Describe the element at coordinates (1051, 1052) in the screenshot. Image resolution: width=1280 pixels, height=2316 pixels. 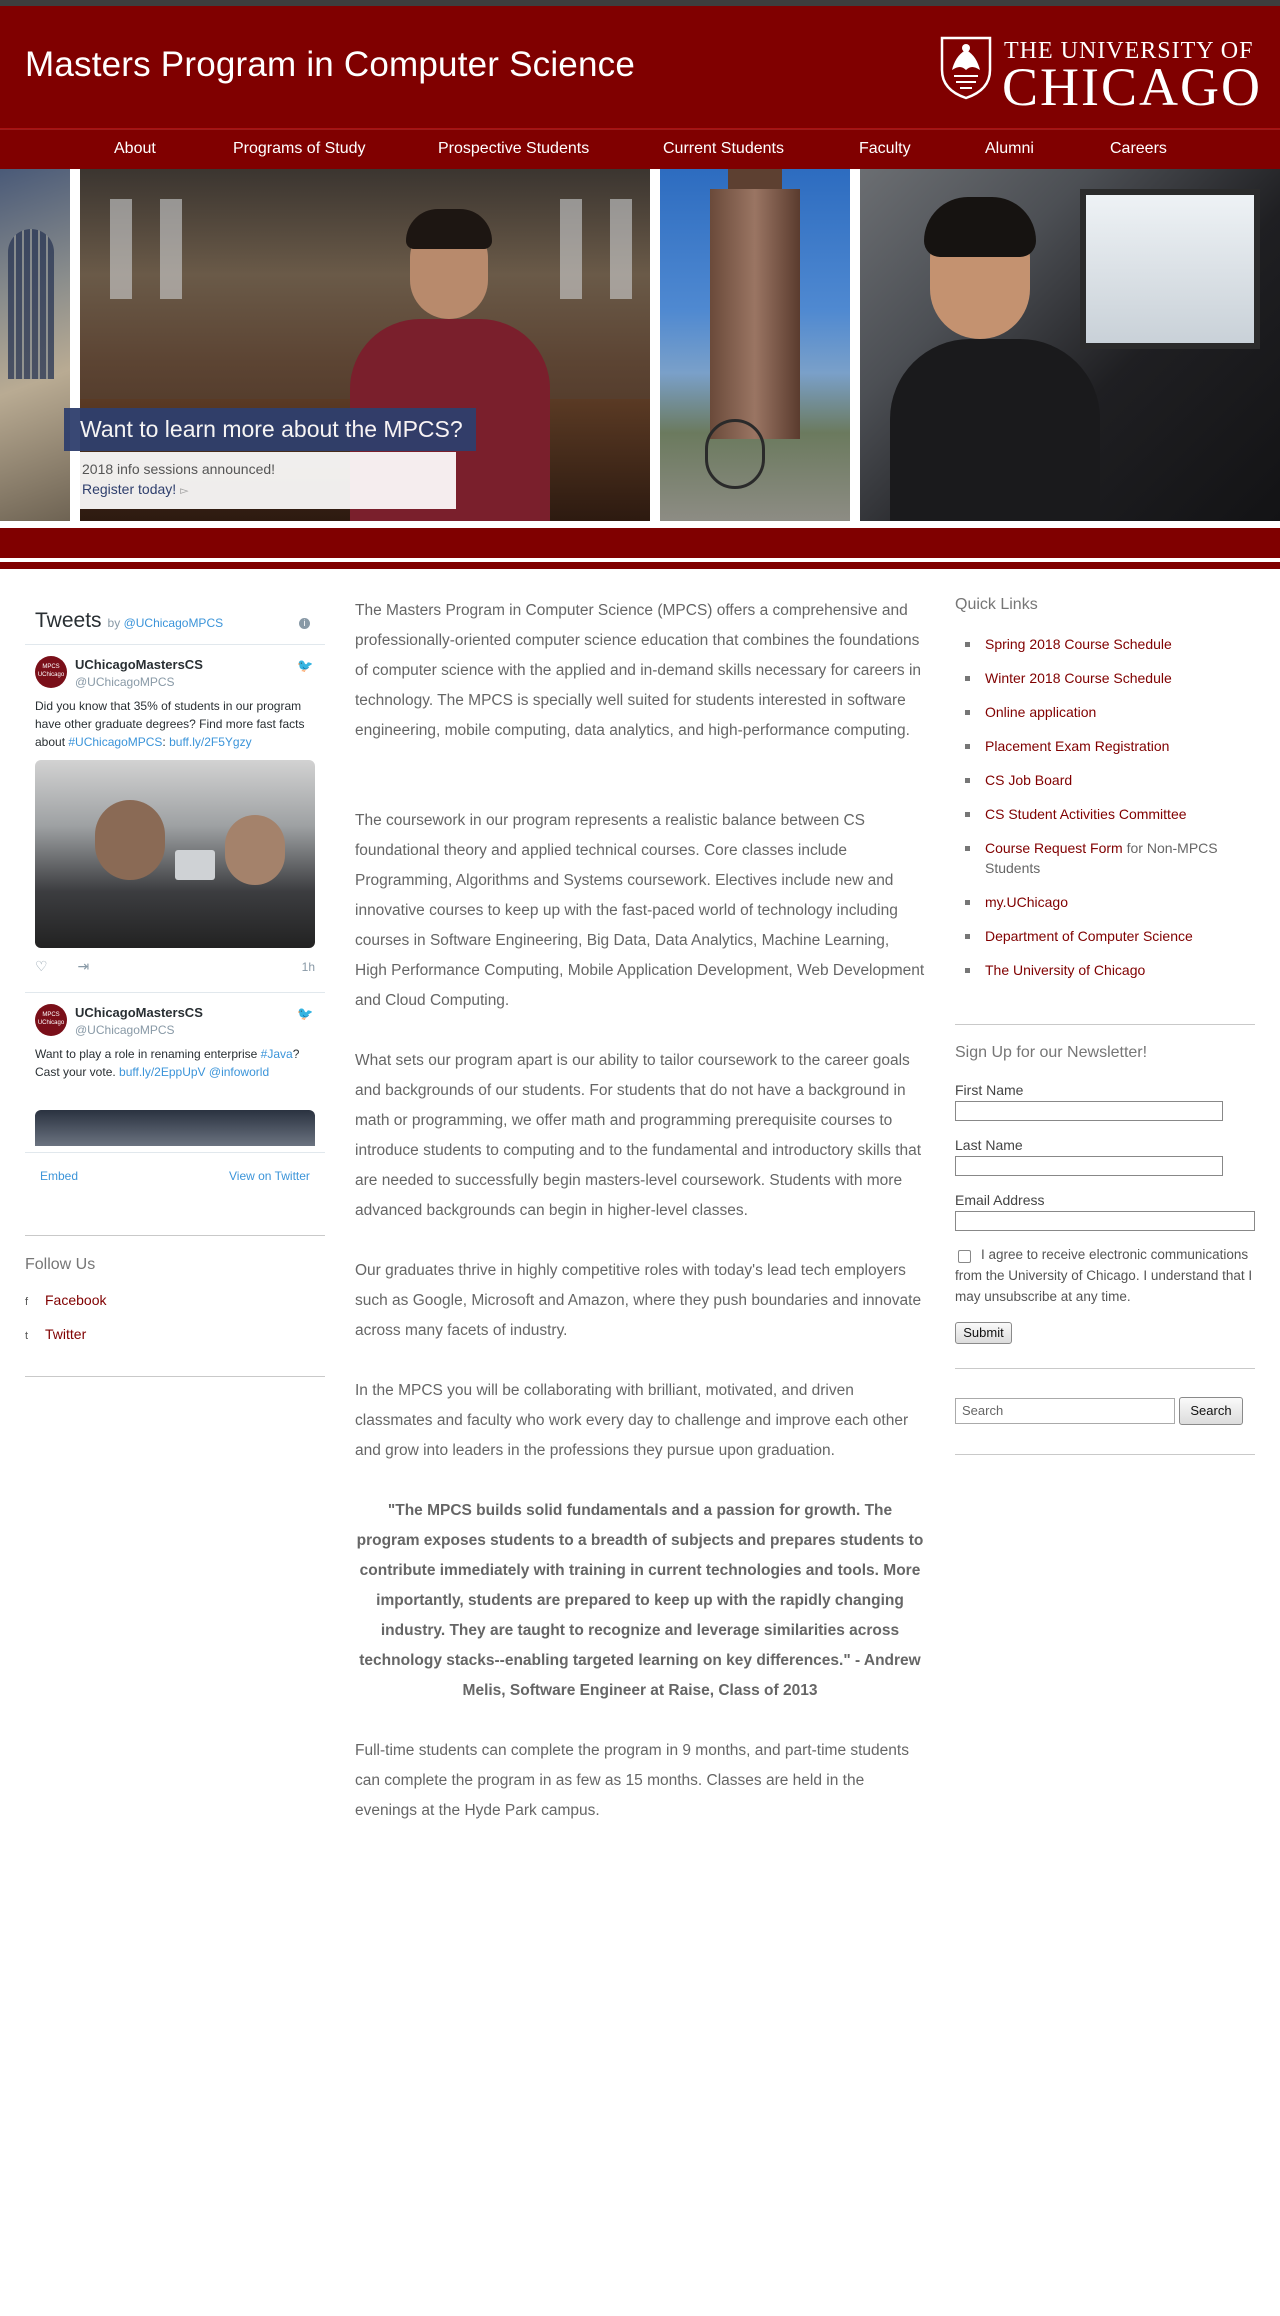
I see `newsletter-title: Sign Up for our Newsletter!` at that location.